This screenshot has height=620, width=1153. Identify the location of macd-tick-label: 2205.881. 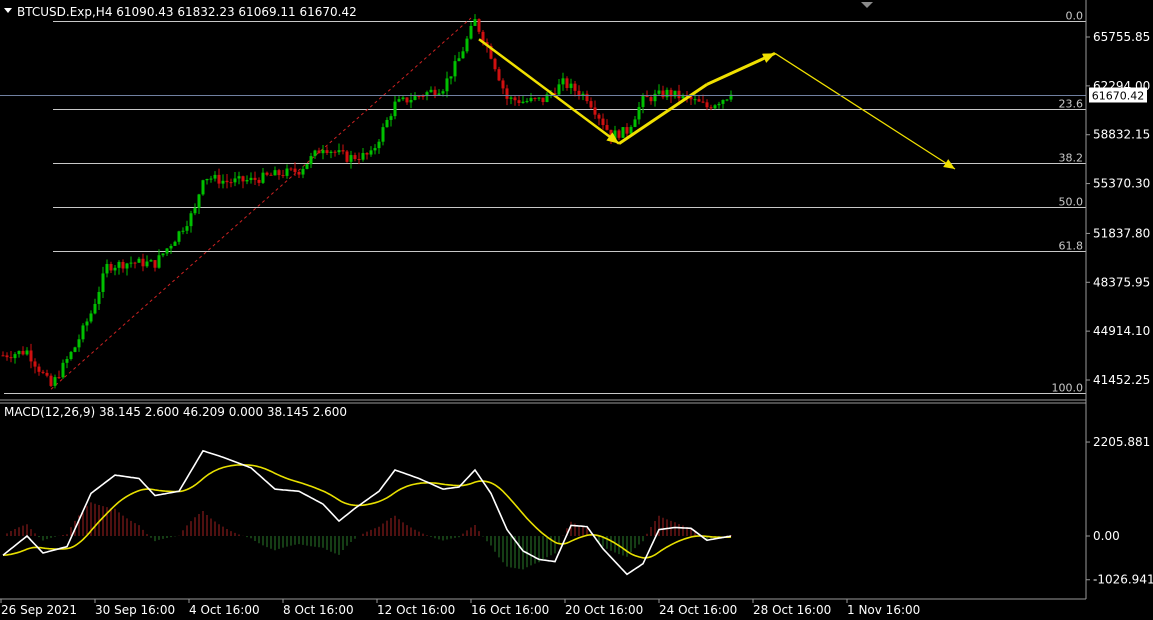
(1121, 442).